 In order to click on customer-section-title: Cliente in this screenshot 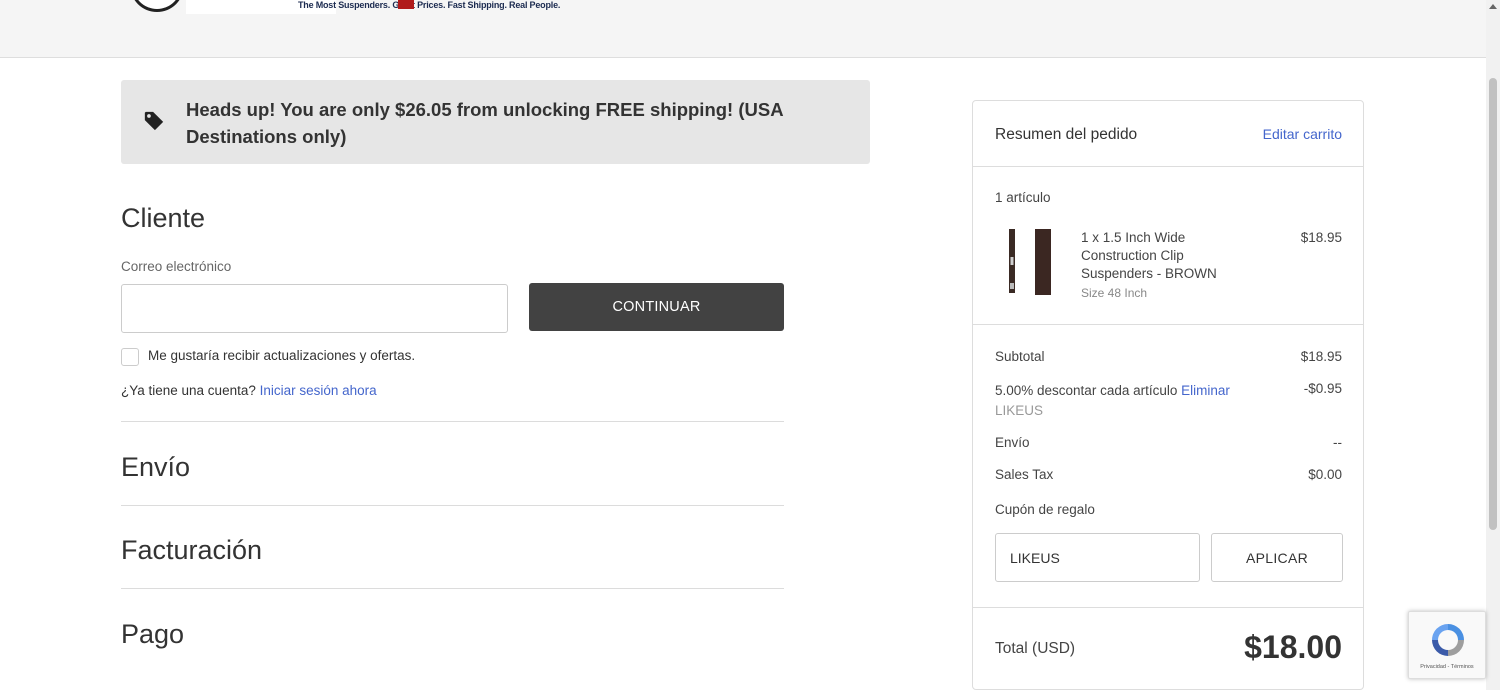, I will do `click(163, 218)`.